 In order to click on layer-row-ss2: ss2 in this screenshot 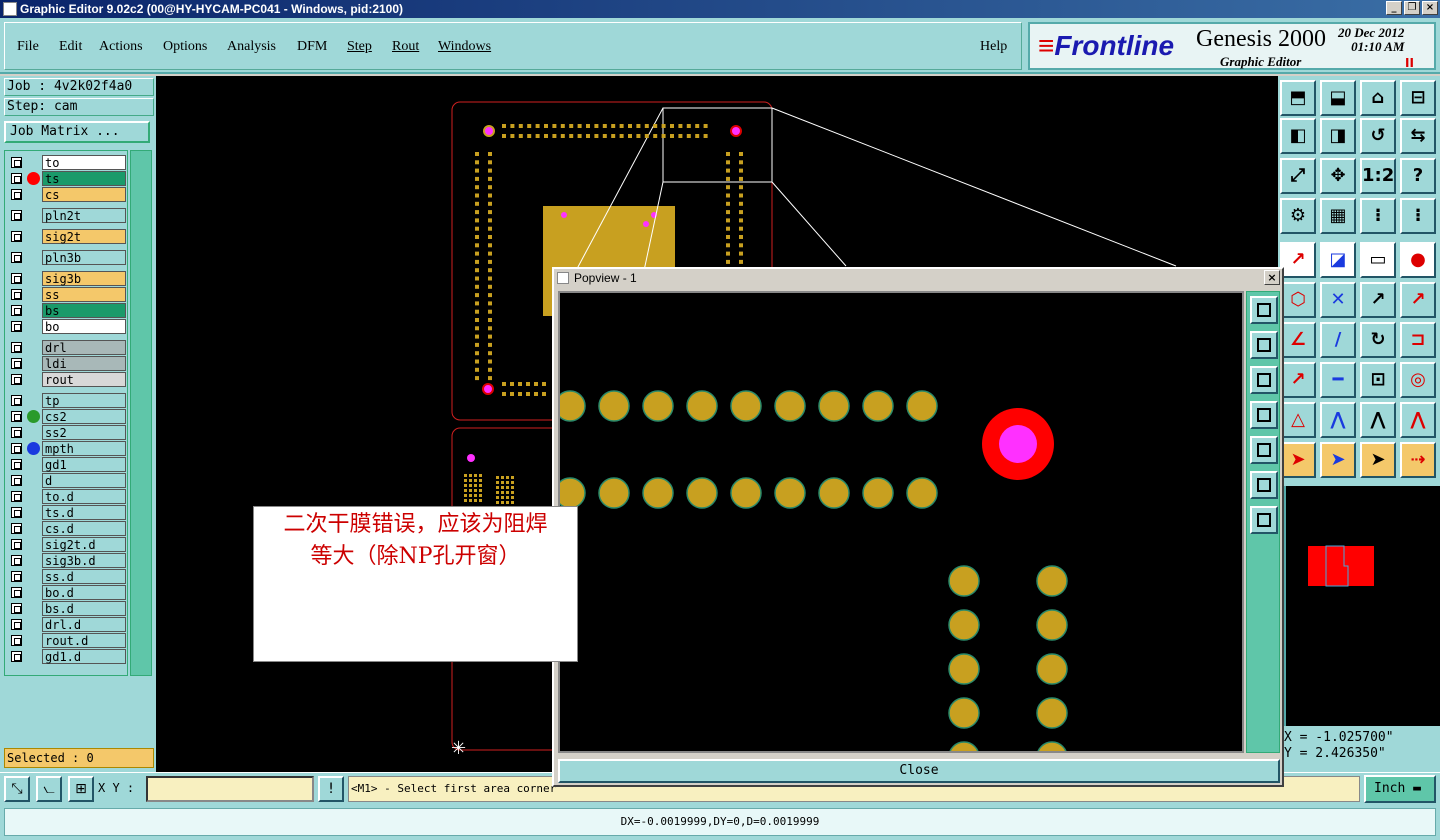, I will do `click(67, 432)`.